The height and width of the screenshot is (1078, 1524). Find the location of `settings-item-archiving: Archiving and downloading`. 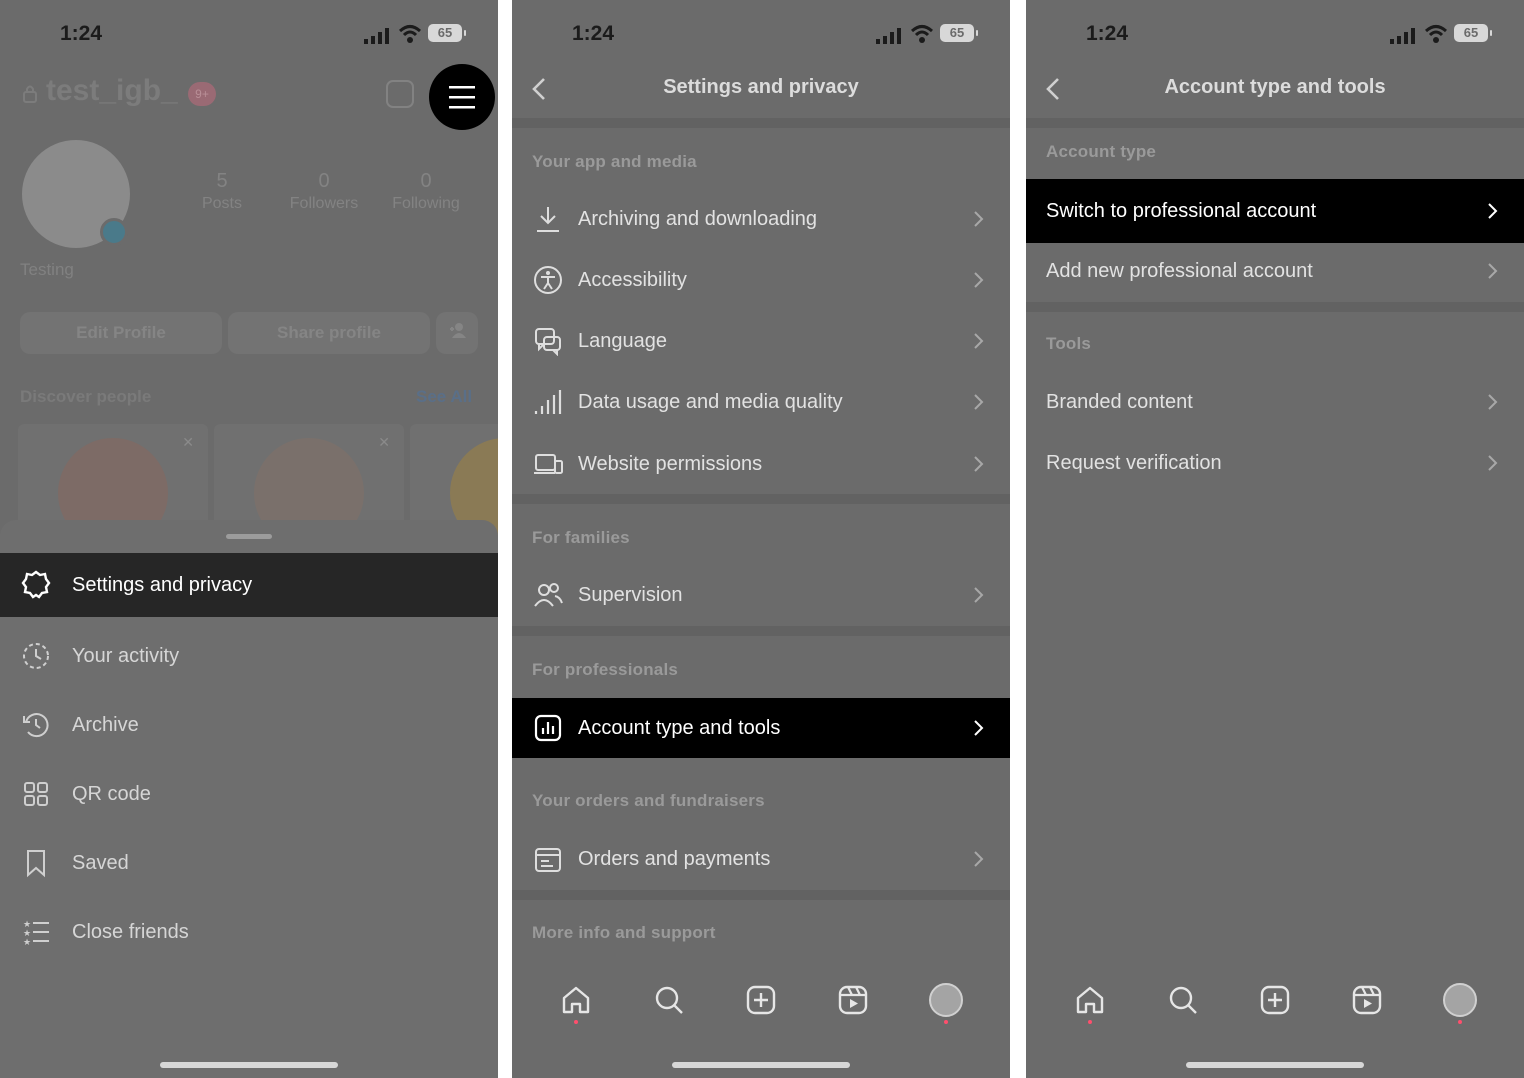

settings-item-archiving: Archiving and downloading is located at coordinates (761, 219).